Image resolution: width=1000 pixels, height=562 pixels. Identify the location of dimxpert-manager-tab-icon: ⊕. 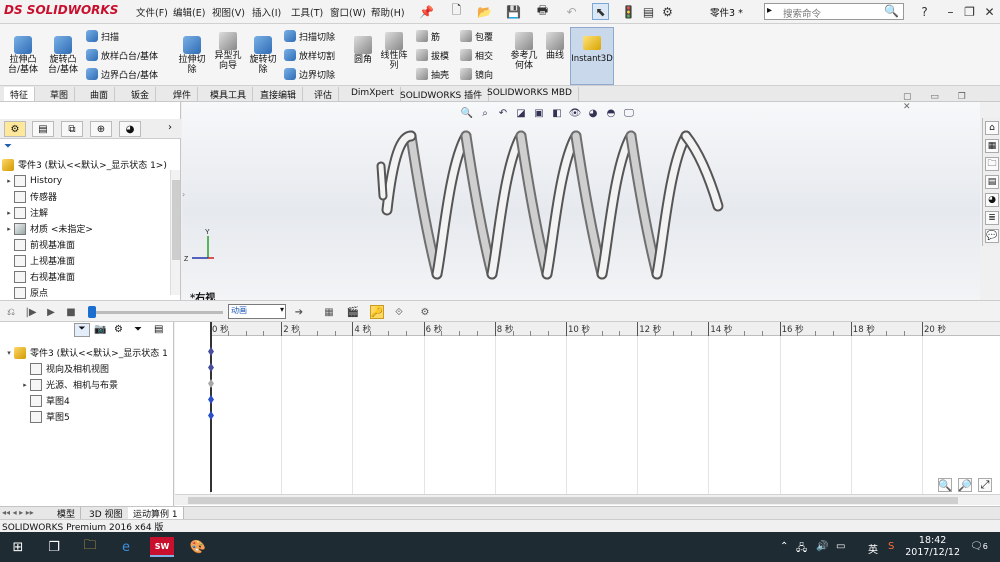
(101, 129).